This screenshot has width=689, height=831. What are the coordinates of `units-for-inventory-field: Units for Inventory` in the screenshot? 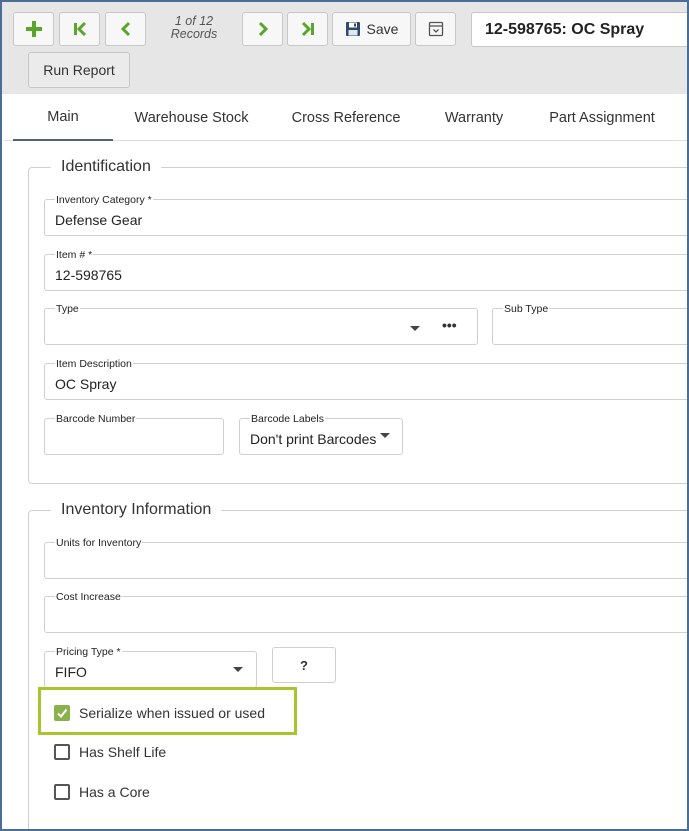 It's located at (365, 558).